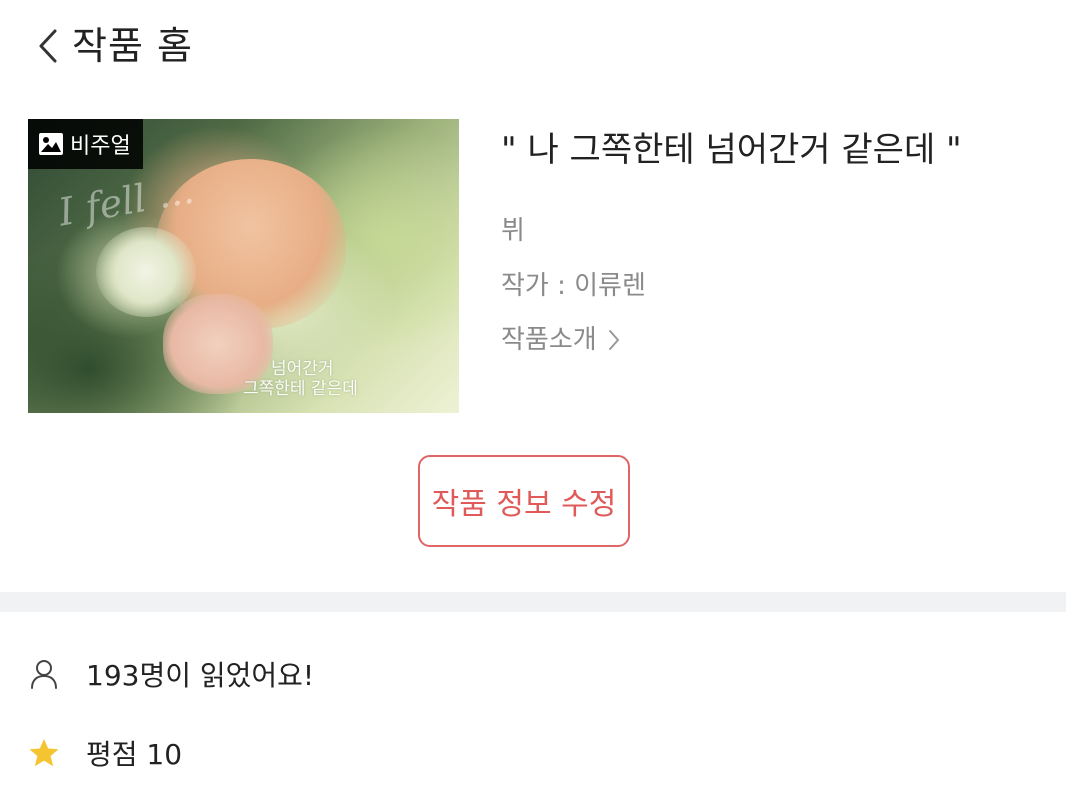 Image resolution: width=1066 pixels, height=799 pixels. I want to click on cover-overlay-text: 넘어간거 그쪽한테 같은데, so click(300, 379).